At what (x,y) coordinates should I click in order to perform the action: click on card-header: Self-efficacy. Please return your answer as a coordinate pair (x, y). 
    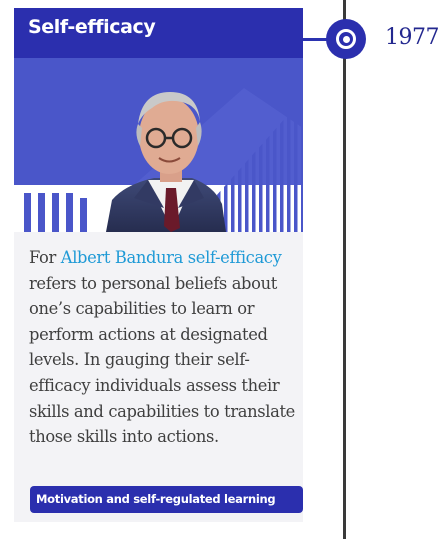
    Looking at the image, I should click on (158, 33).